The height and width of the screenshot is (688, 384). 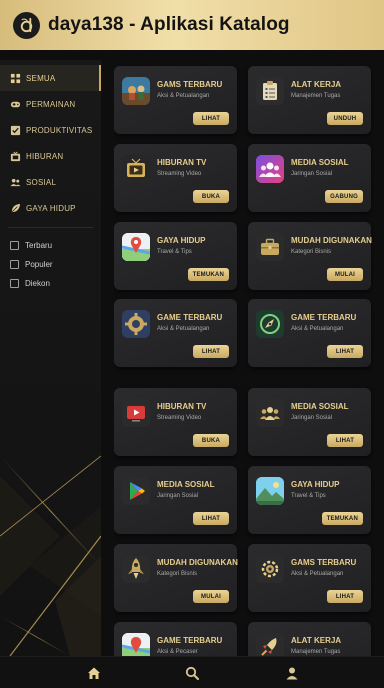 What do you see at coordinates (309, 178) in the screenshot?
I see `app-card: MEDIA SOSIAL Jaringan Sosial GABUNG` at bounding box center [309, 178].